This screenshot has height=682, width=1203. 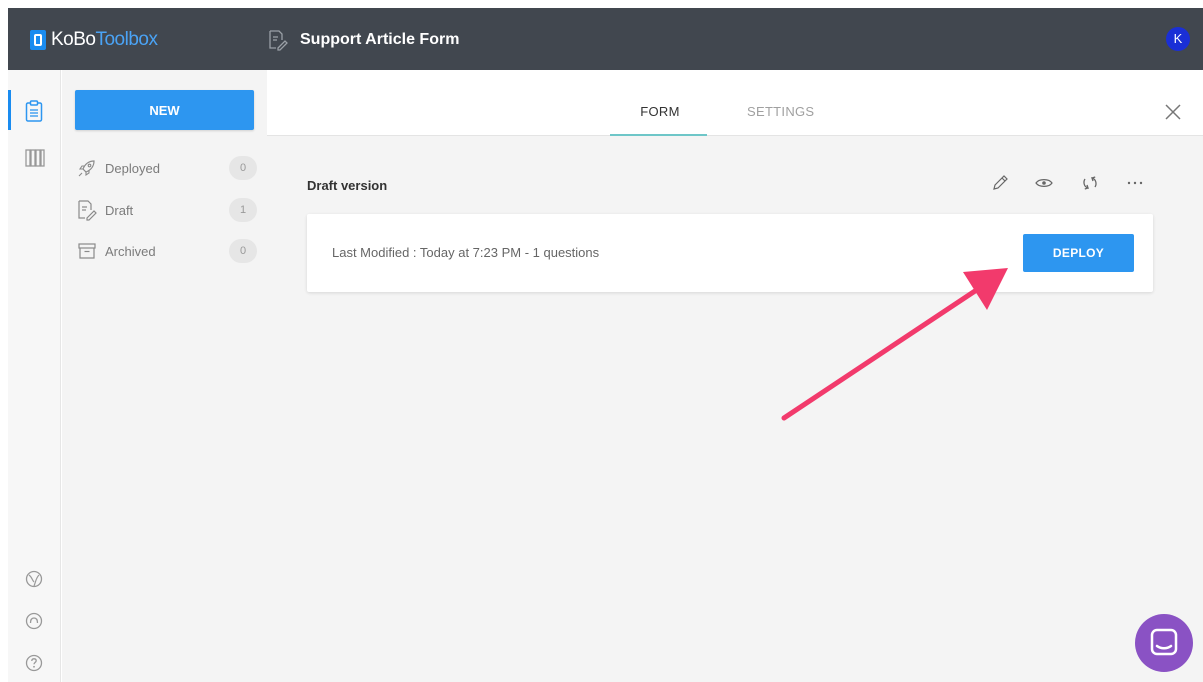 I want to click on logo-mark-icon, so click(x=38, y=40).